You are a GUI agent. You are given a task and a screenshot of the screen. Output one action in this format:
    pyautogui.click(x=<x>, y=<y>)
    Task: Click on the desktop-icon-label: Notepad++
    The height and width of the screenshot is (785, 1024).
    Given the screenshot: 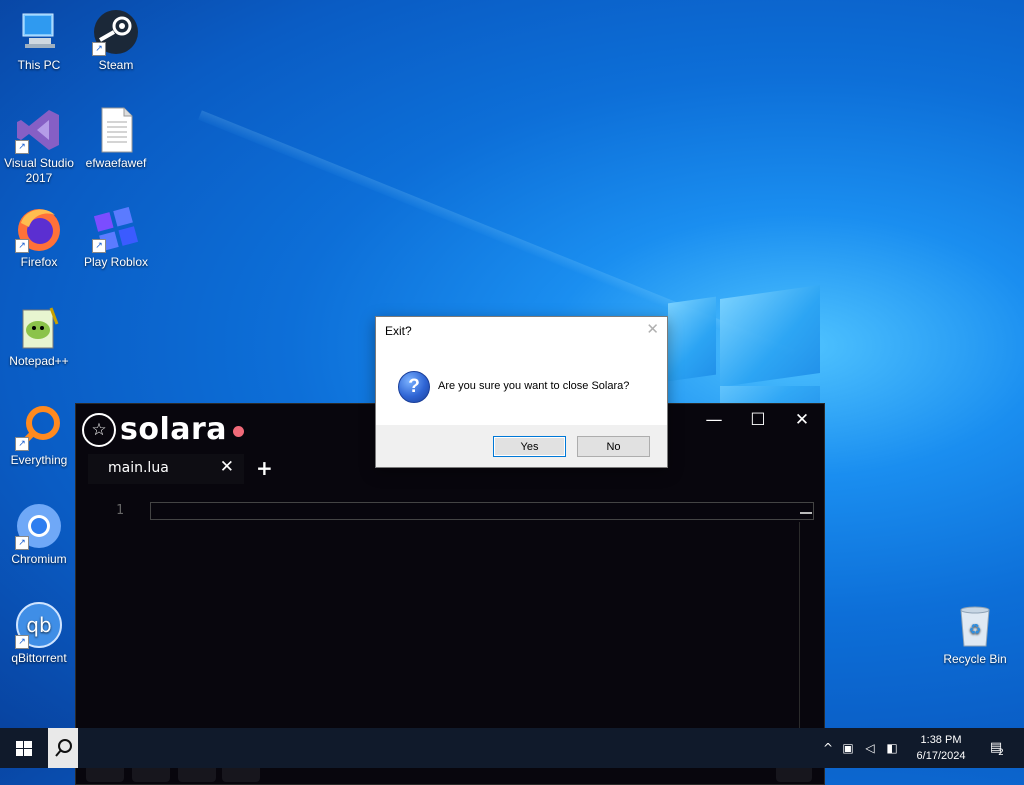 What is the action you would take?
    pyautogui.click(x=39, y=361)
    